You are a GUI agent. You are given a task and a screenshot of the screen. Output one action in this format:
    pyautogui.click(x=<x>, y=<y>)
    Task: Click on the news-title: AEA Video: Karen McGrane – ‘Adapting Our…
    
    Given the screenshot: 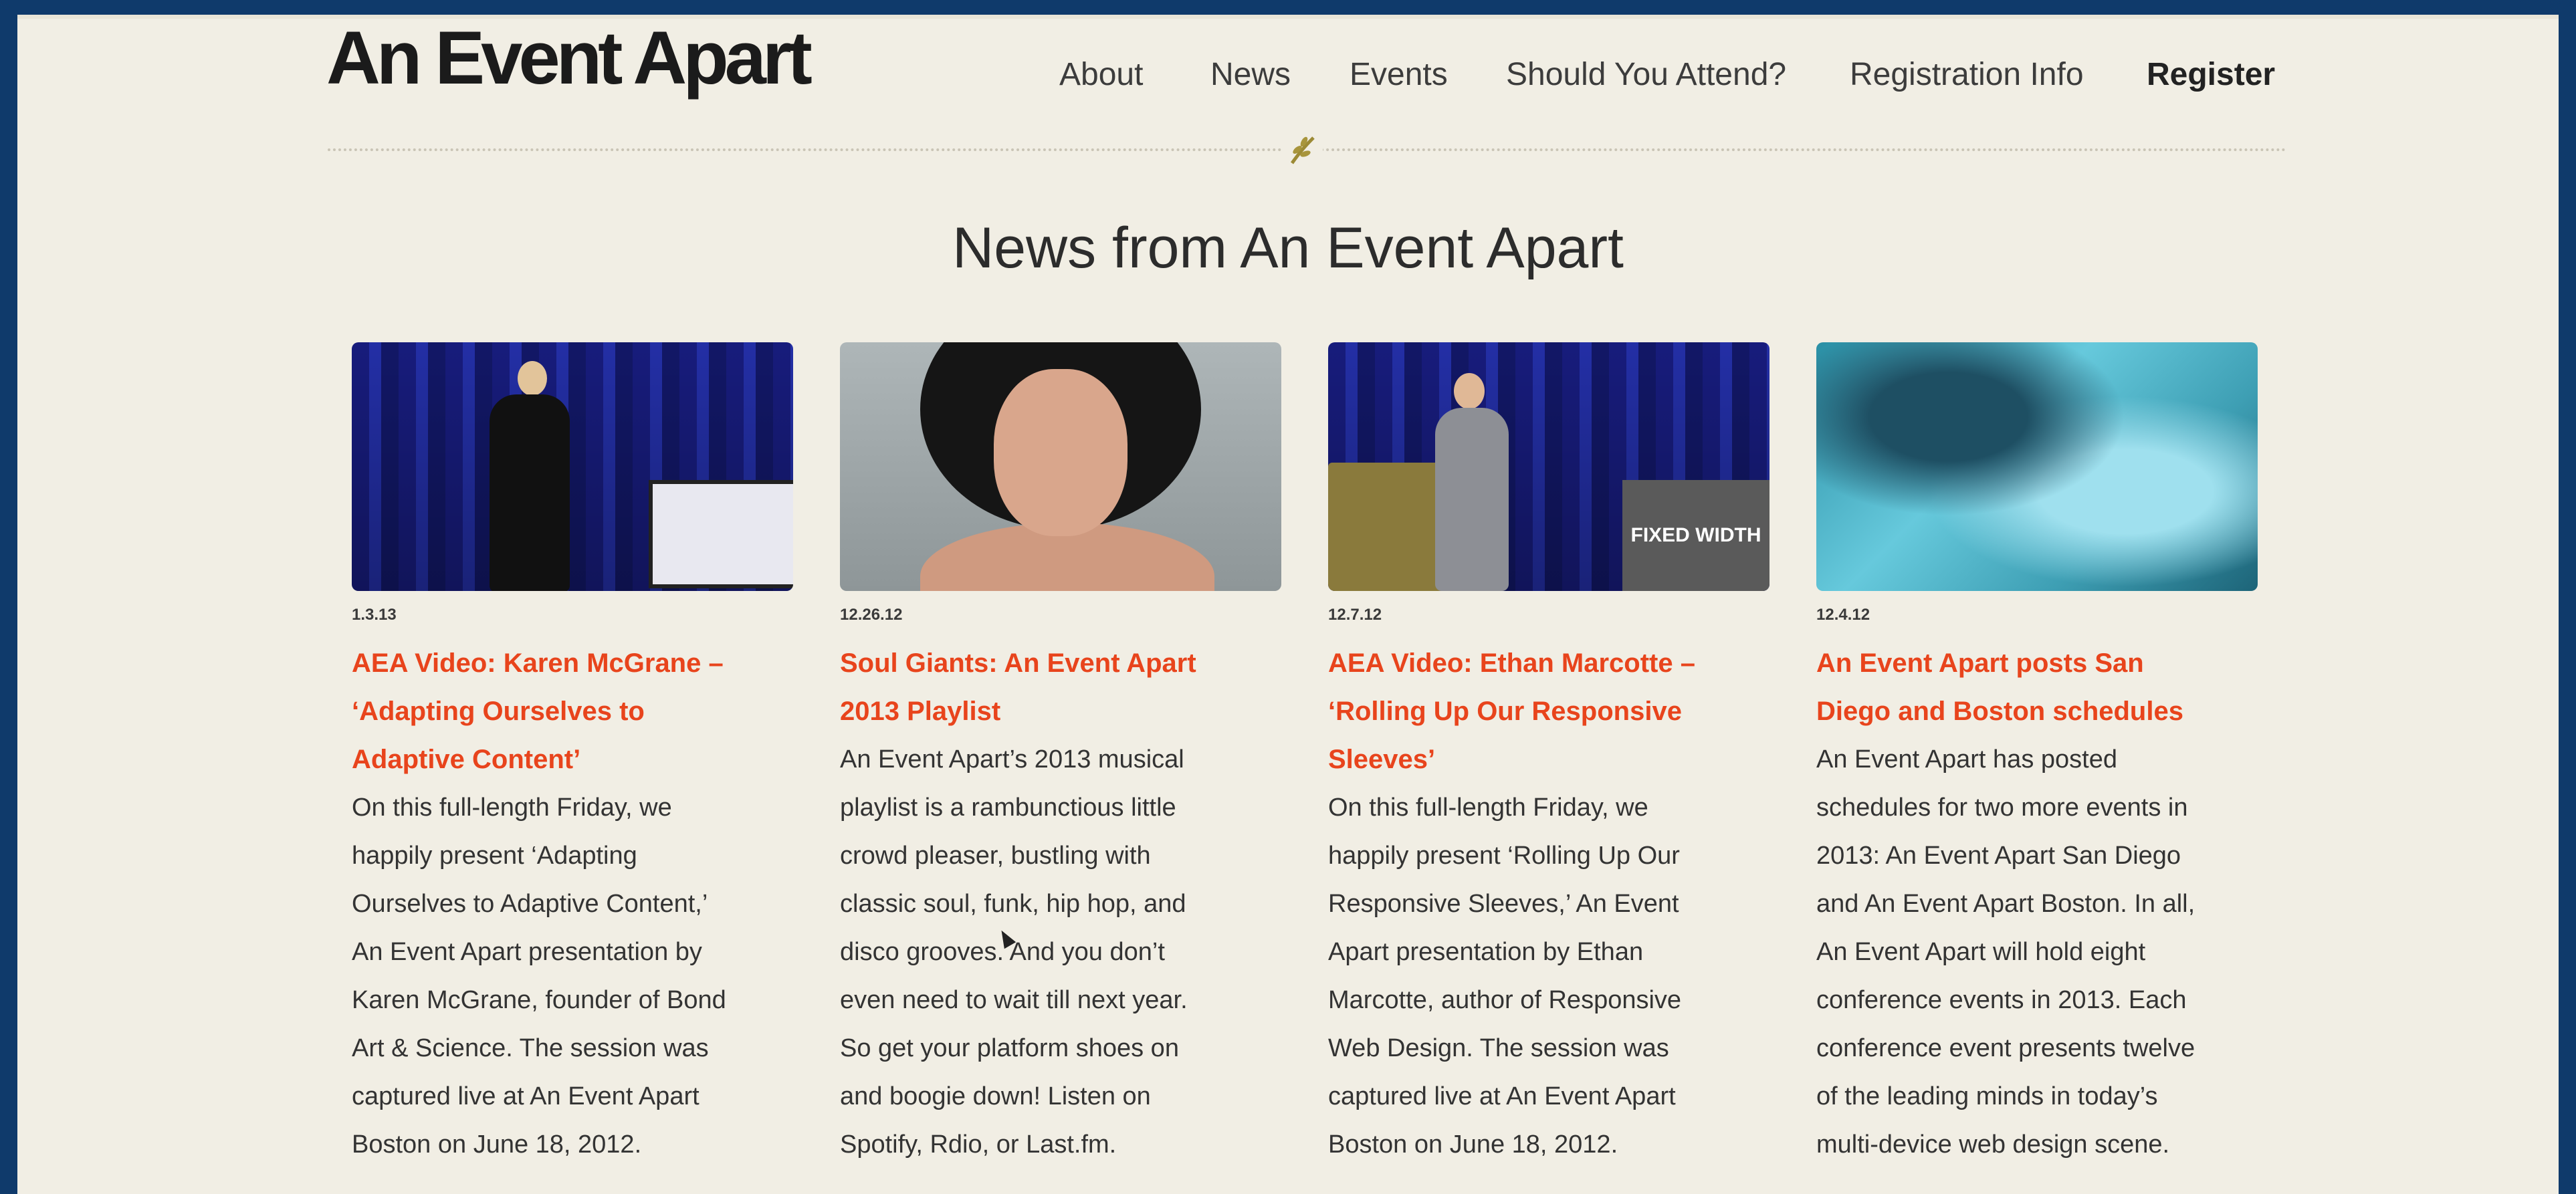 What is the action you would take?
    pyautogui.click(x=572, y=712)
    